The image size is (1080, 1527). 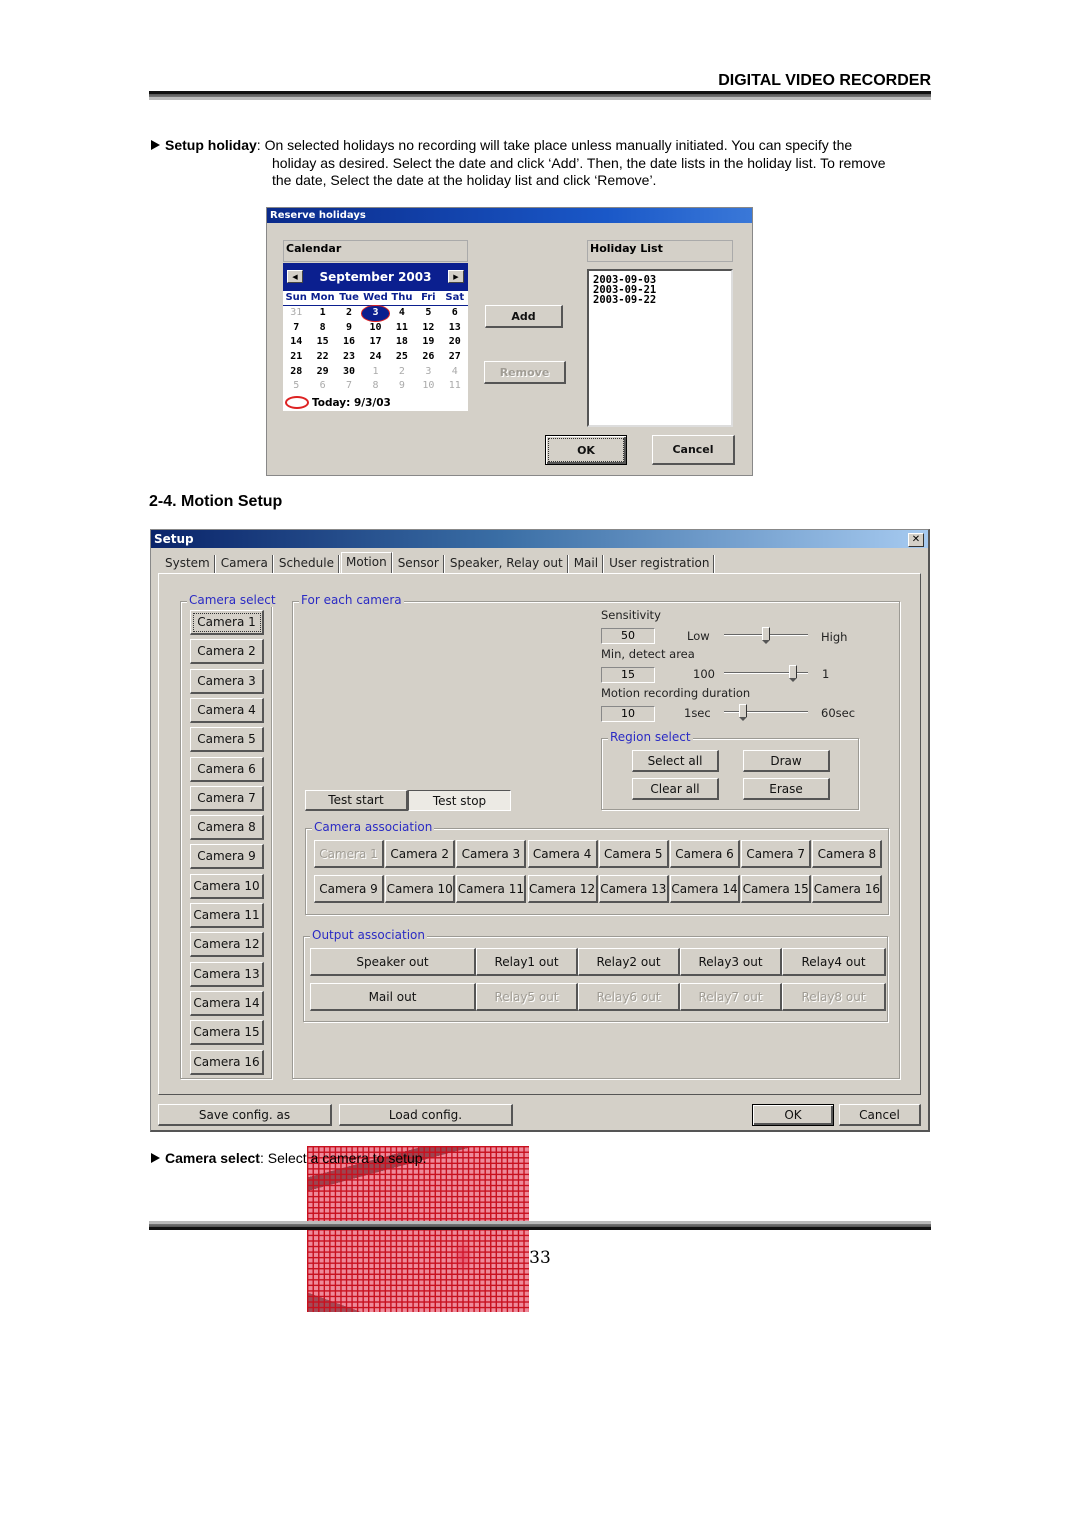 What do you see at coordinates (705, 854) in the screenshot?
I see `camera-association-button: Camera 6` at bounding box center [705, 854].